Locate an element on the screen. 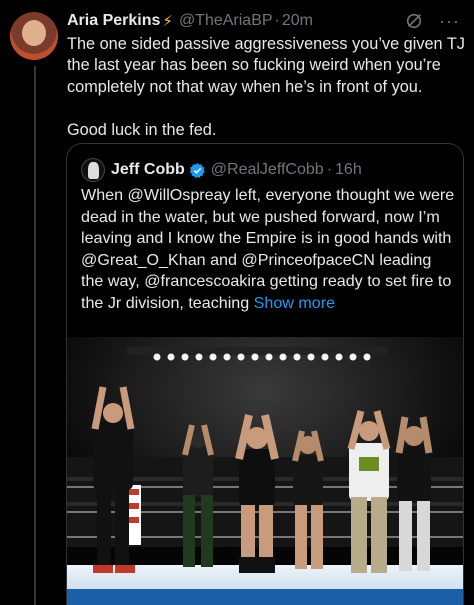  quote-time: 16h is located at coordinates (348, 170).